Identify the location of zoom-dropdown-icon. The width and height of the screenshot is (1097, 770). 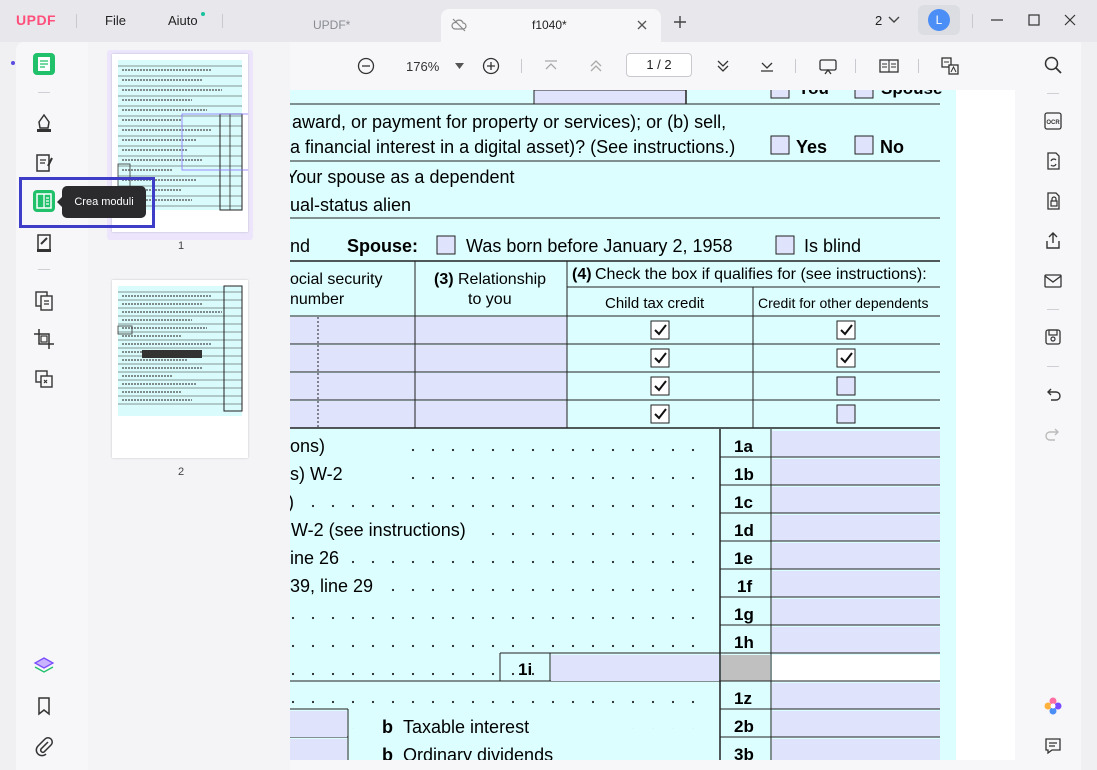
(459, 66).